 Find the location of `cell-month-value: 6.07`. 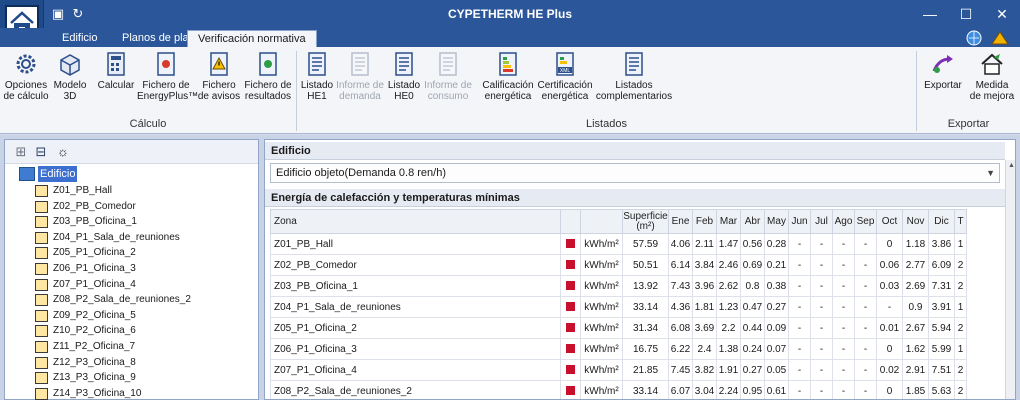

cell-month-value: 6.07 is located at coordinates (680, 389).